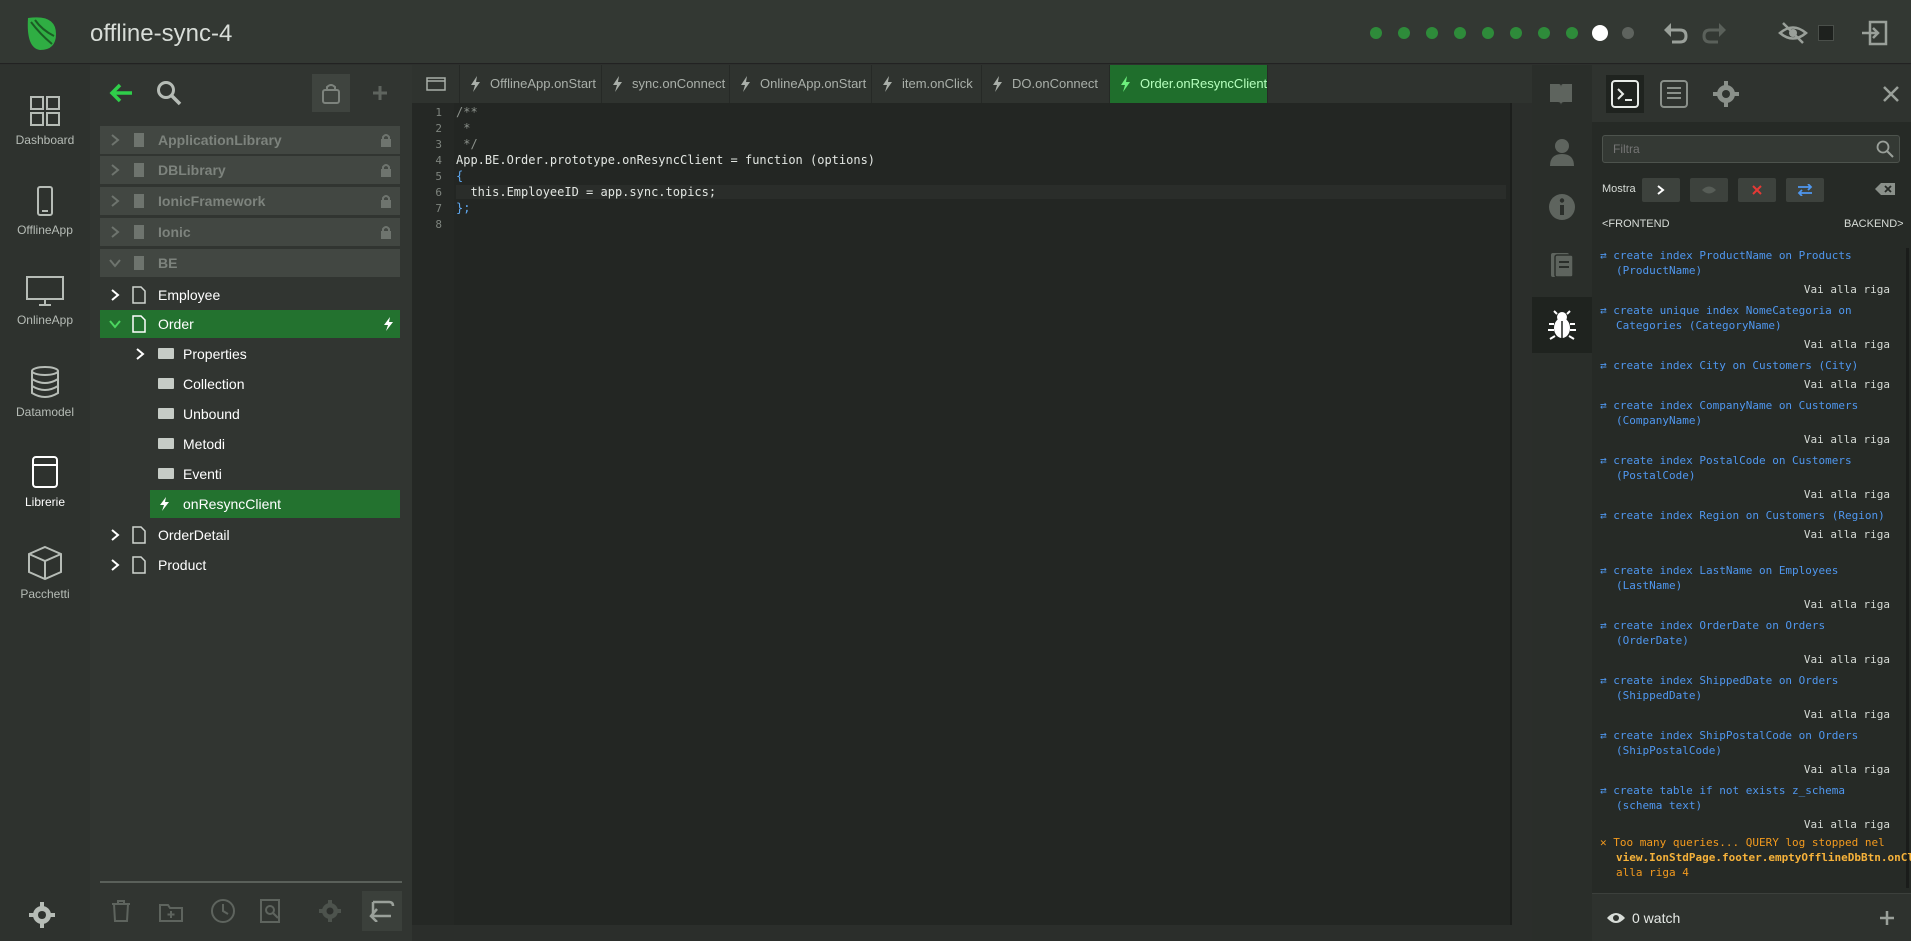 Image resolution: width=1911 pixels, height=941 pixels. I want to click on nav-librerie: Librerie, so click(45, 498).